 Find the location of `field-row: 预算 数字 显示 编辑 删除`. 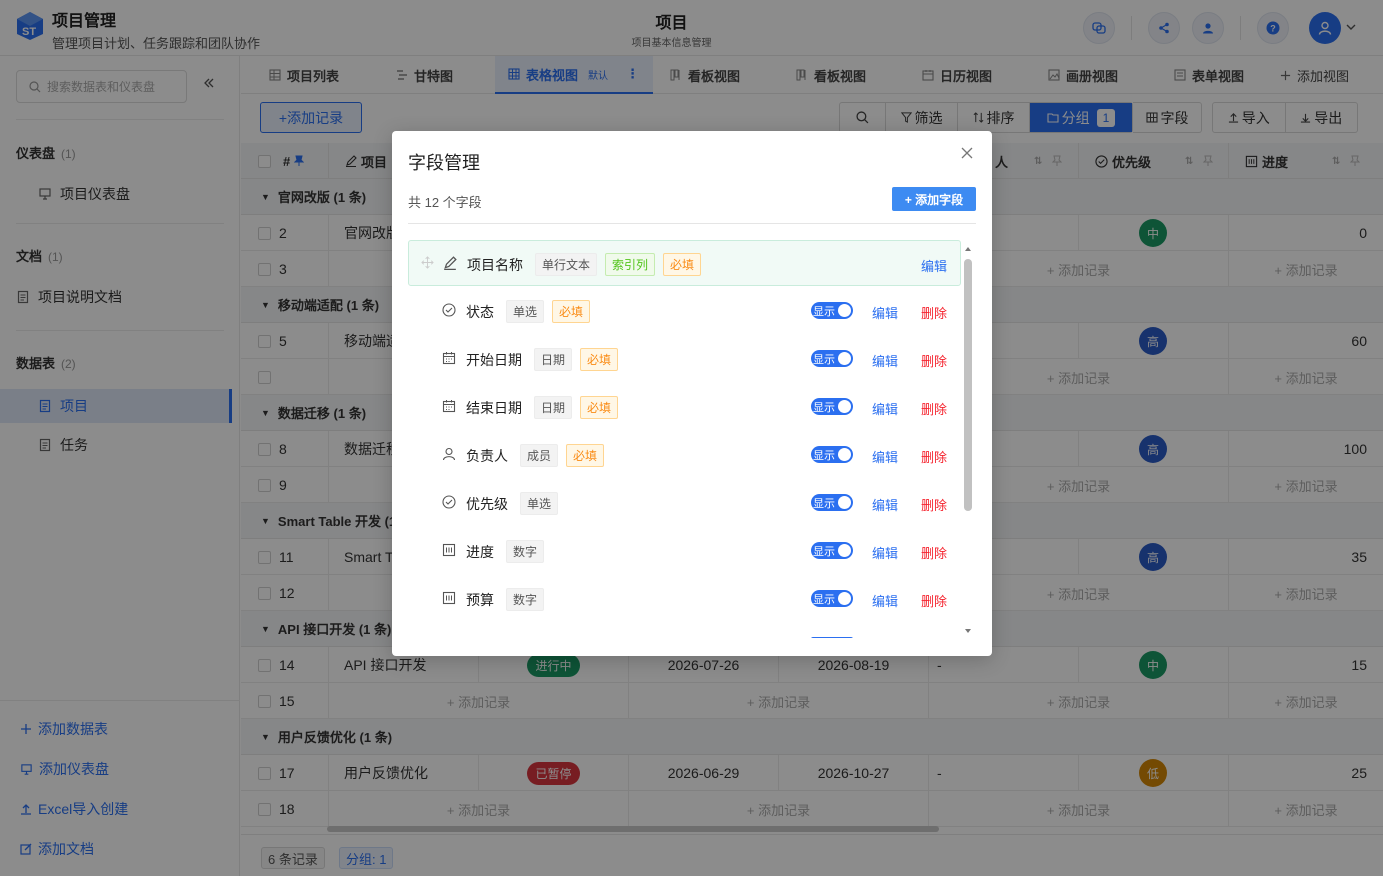

field-row: 预算 数字 显示 编辑 删除 is located at coordinates (684, 599).